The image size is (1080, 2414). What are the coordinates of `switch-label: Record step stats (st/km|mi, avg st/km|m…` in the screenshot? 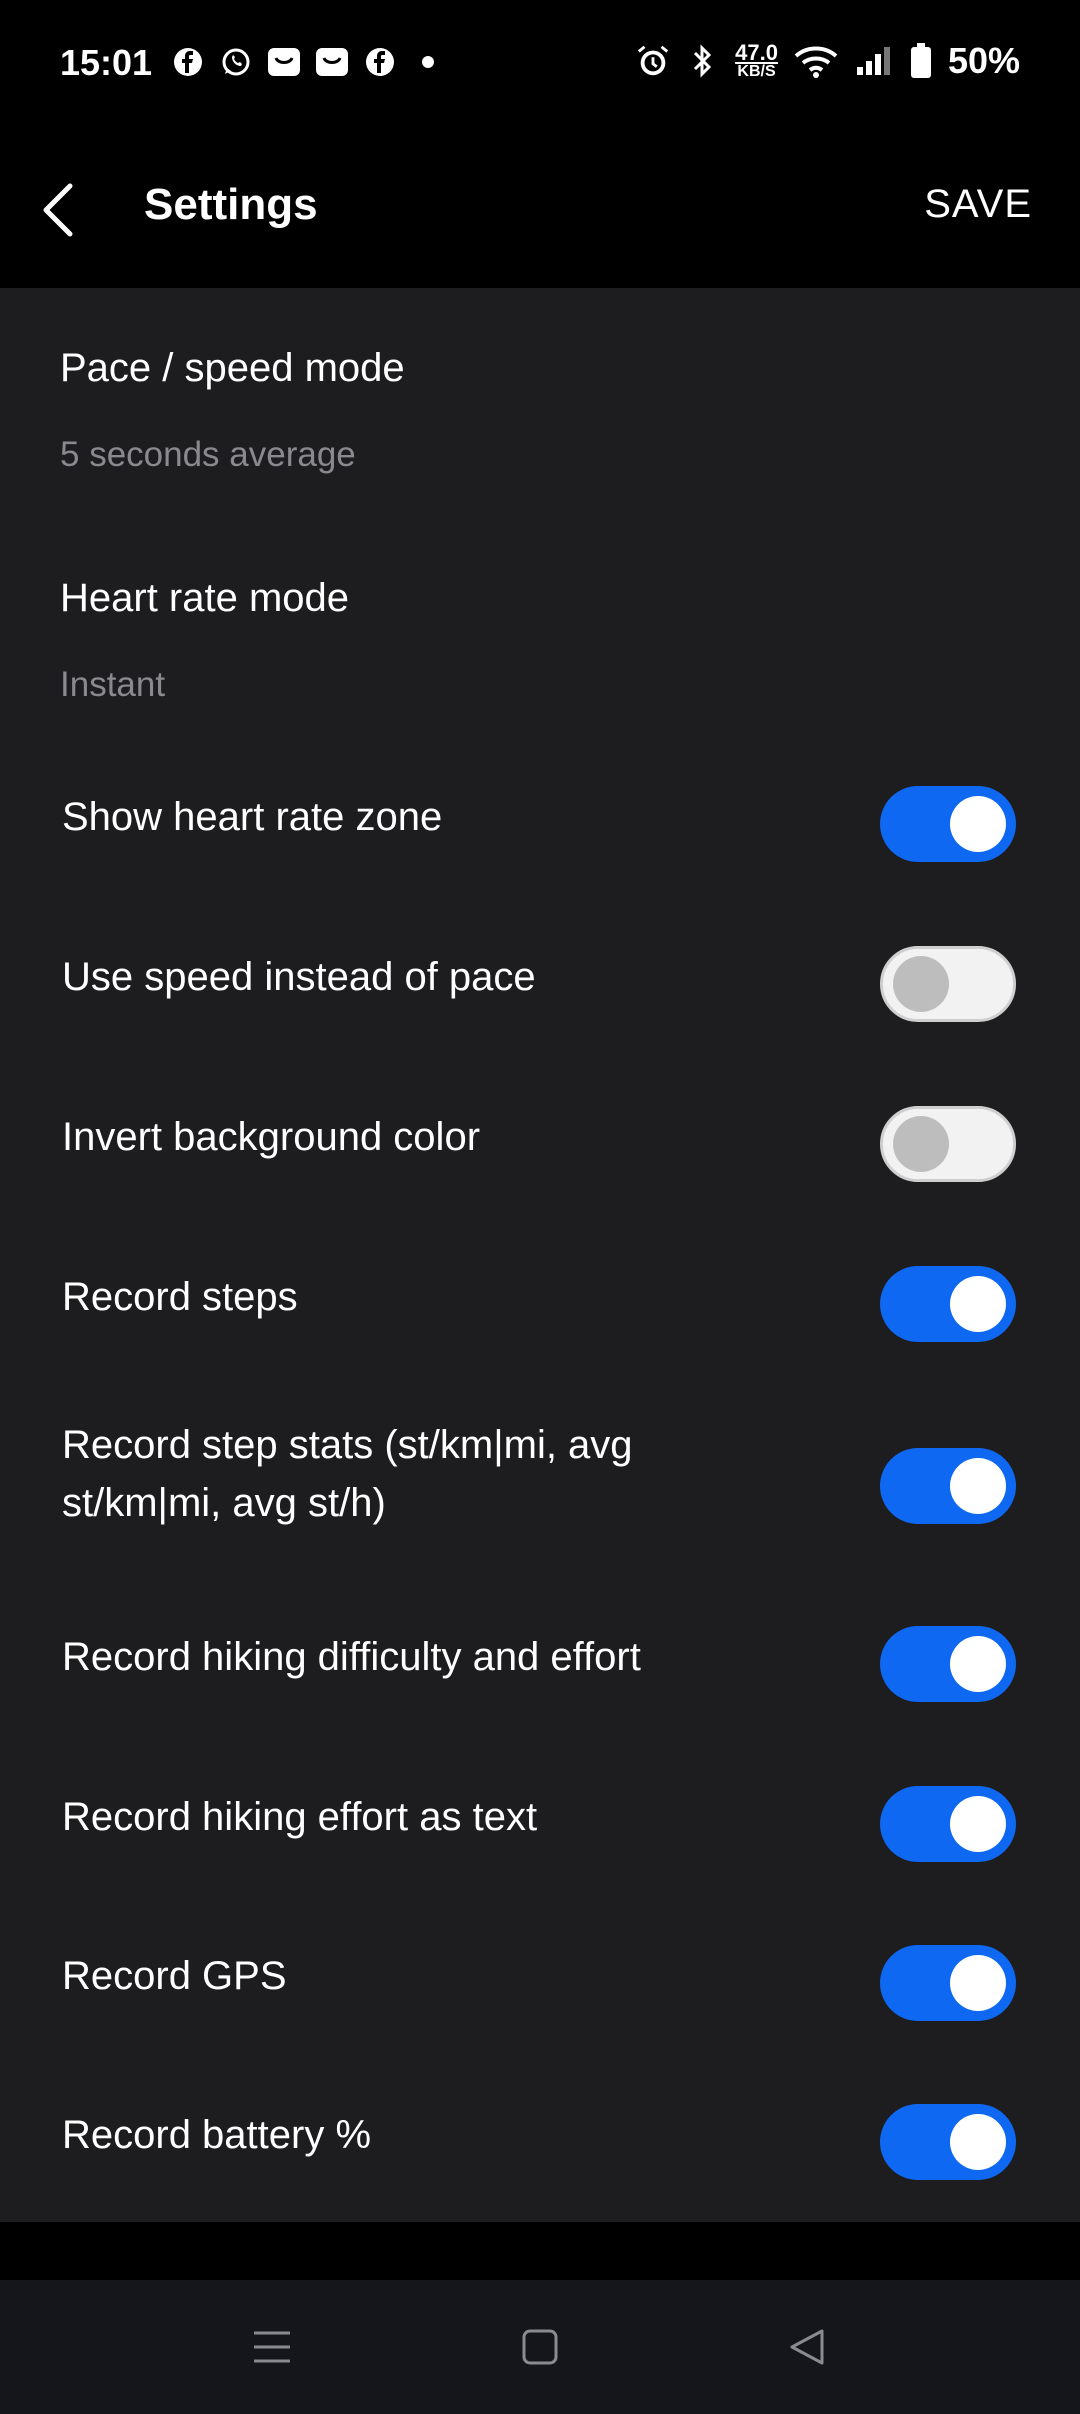 It's located at (347, 1474).